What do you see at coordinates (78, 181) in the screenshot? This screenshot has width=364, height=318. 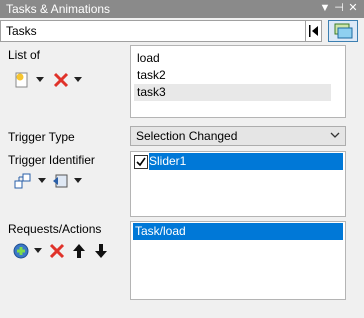 I see `trigger-settings-dropdown-icon` at bounding box center [78, 181].